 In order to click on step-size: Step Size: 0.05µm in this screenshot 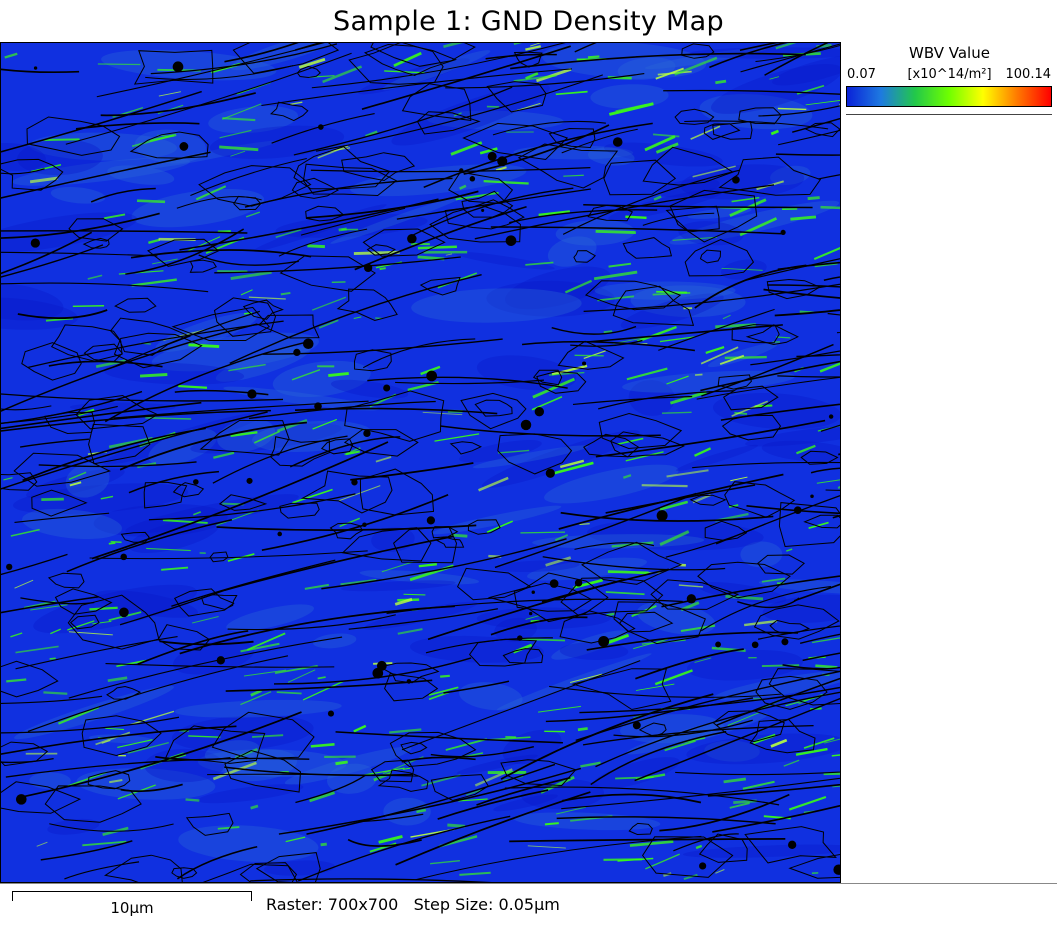, I will do `click(486, 904)`.